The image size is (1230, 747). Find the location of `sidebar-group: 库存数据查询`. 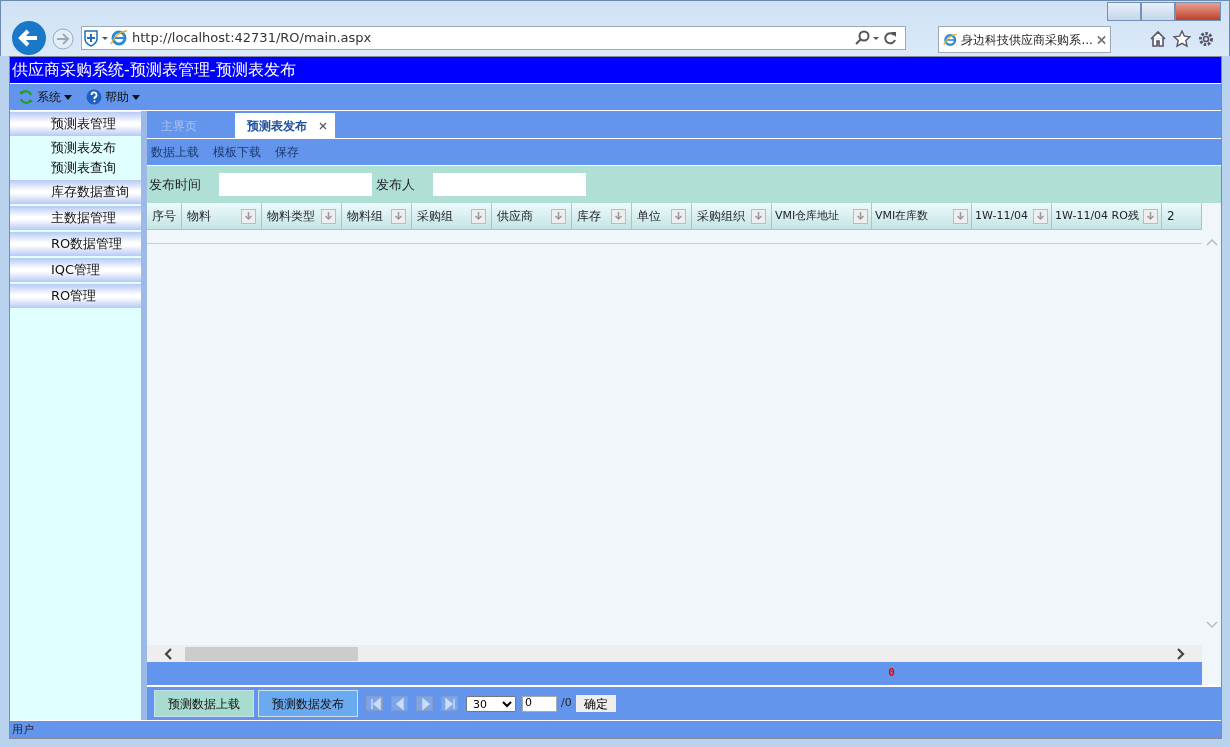

sidebar-group: 库存数据查询 is located at coordinates (75, 192).